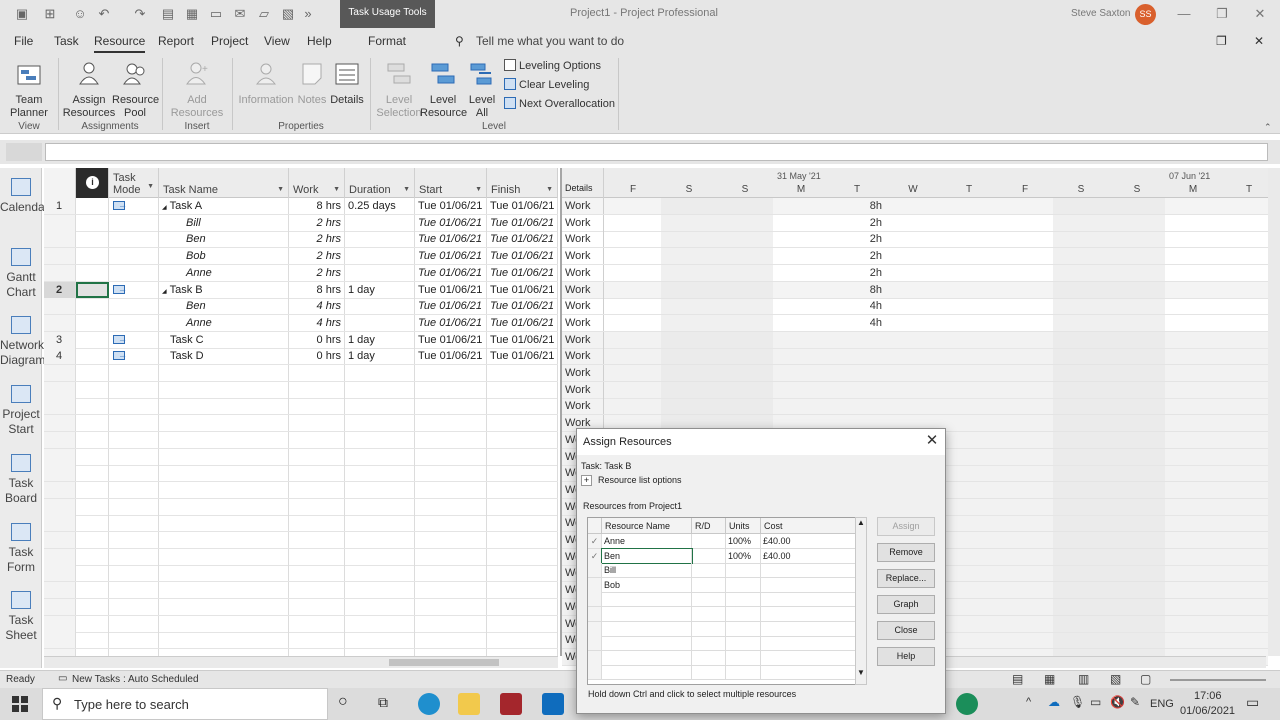 The image size is (1280, 720). What do you see at coordinates (967, 704) in the screenshot?
I see `edge-dev-icon` at bounding box center [967, 704].